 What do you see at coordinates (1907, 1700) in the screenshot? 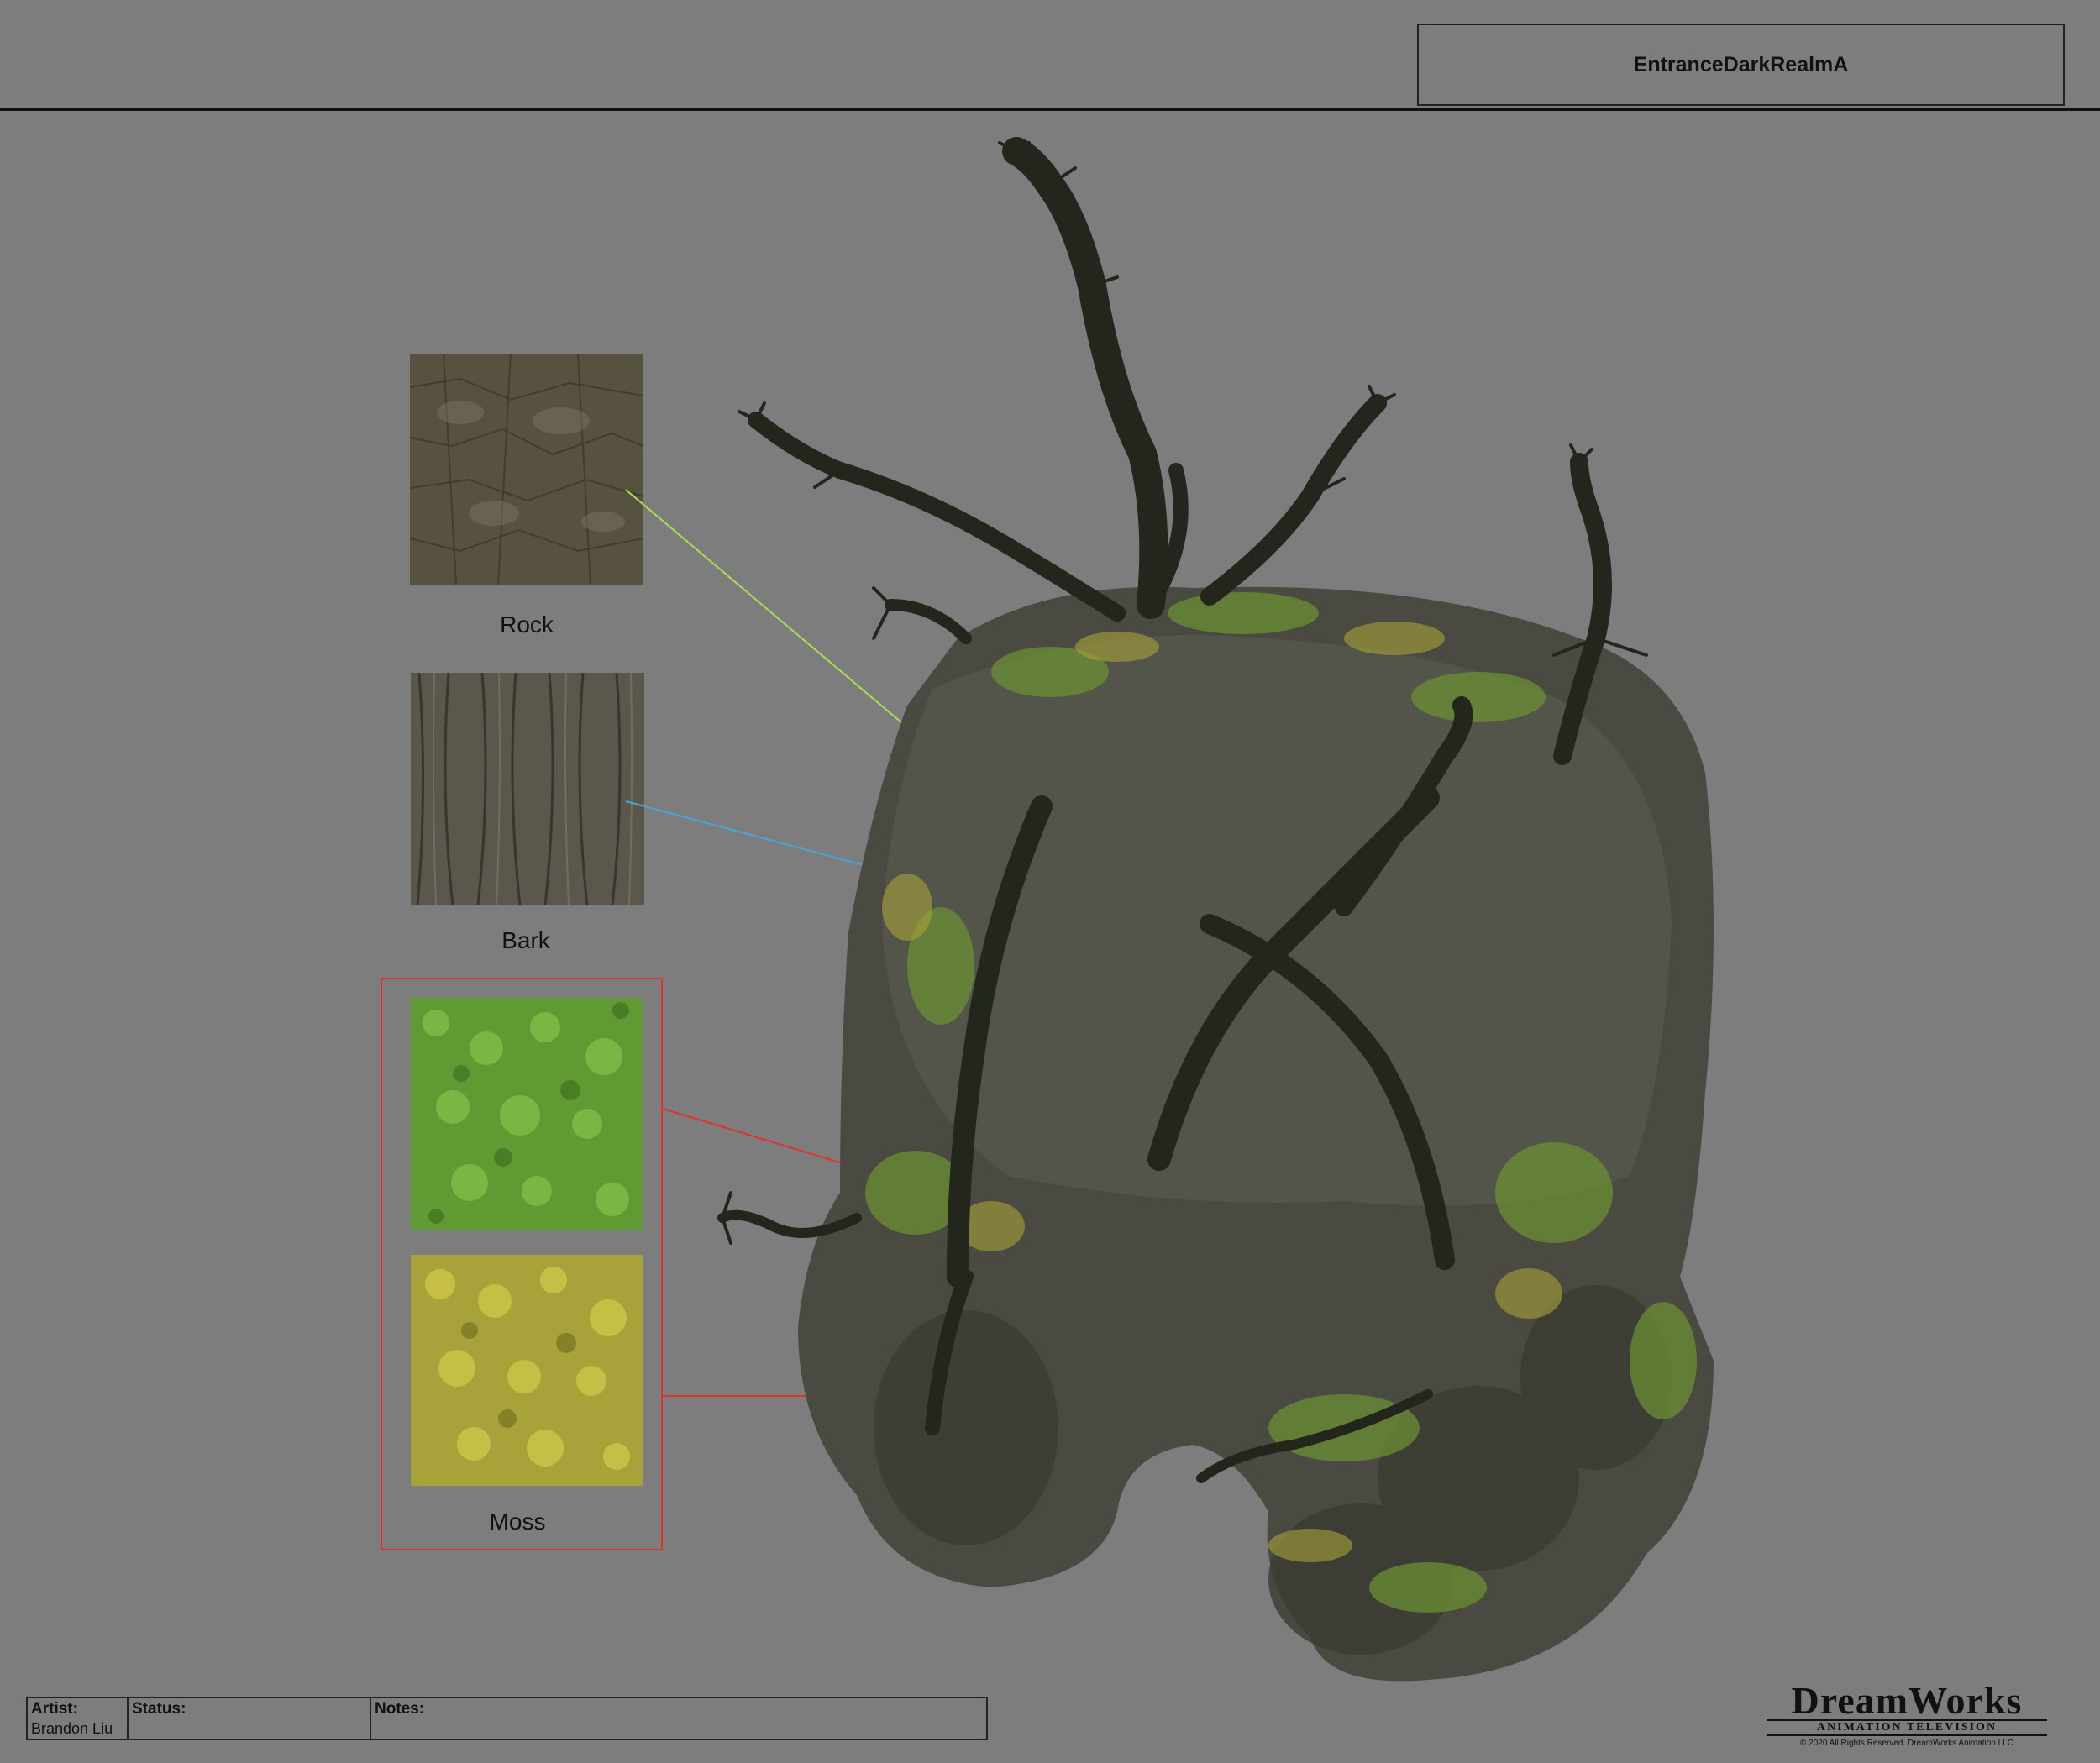
I see `logo-wordmark: DreamWorks` at bounding box center [1907, 1700].